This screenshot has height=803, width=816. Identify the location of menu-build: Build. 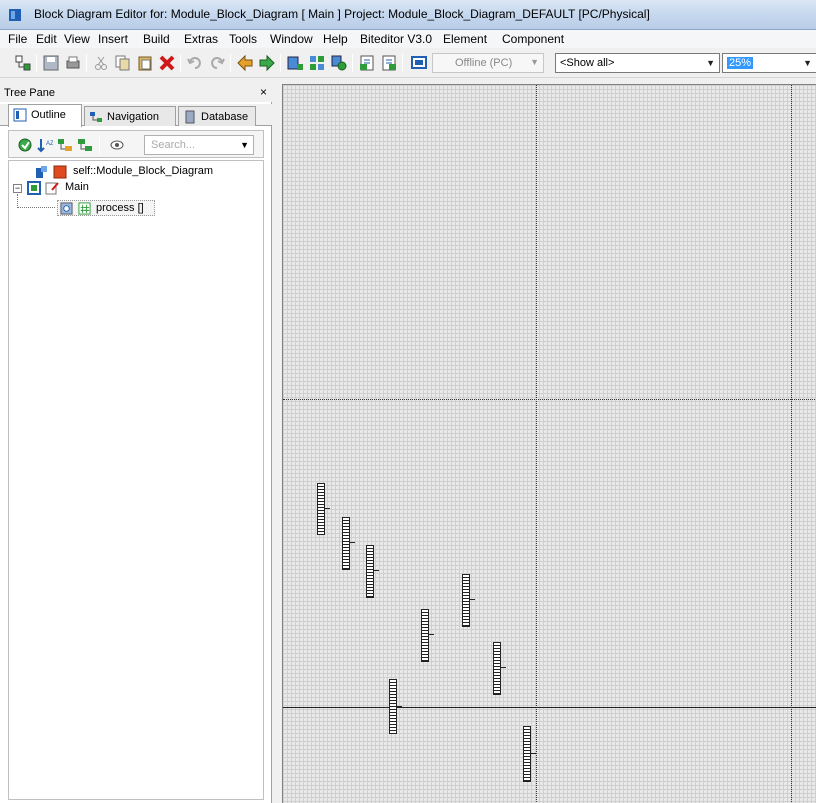
(156, 39).